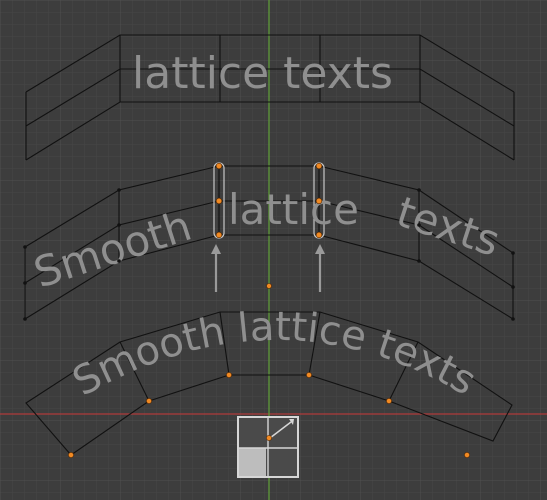 The height and width of the screenshot is (500, 547). I want to click on top-lattice-text: lattice texts, so click(262, 73).